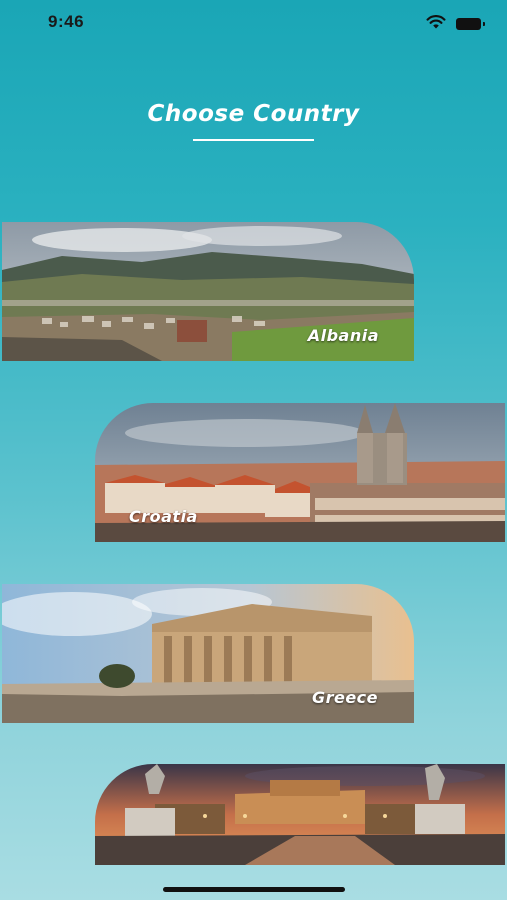 The image size is (507, 900). I want to click on page-title: Choose Country, so click(253, 114).